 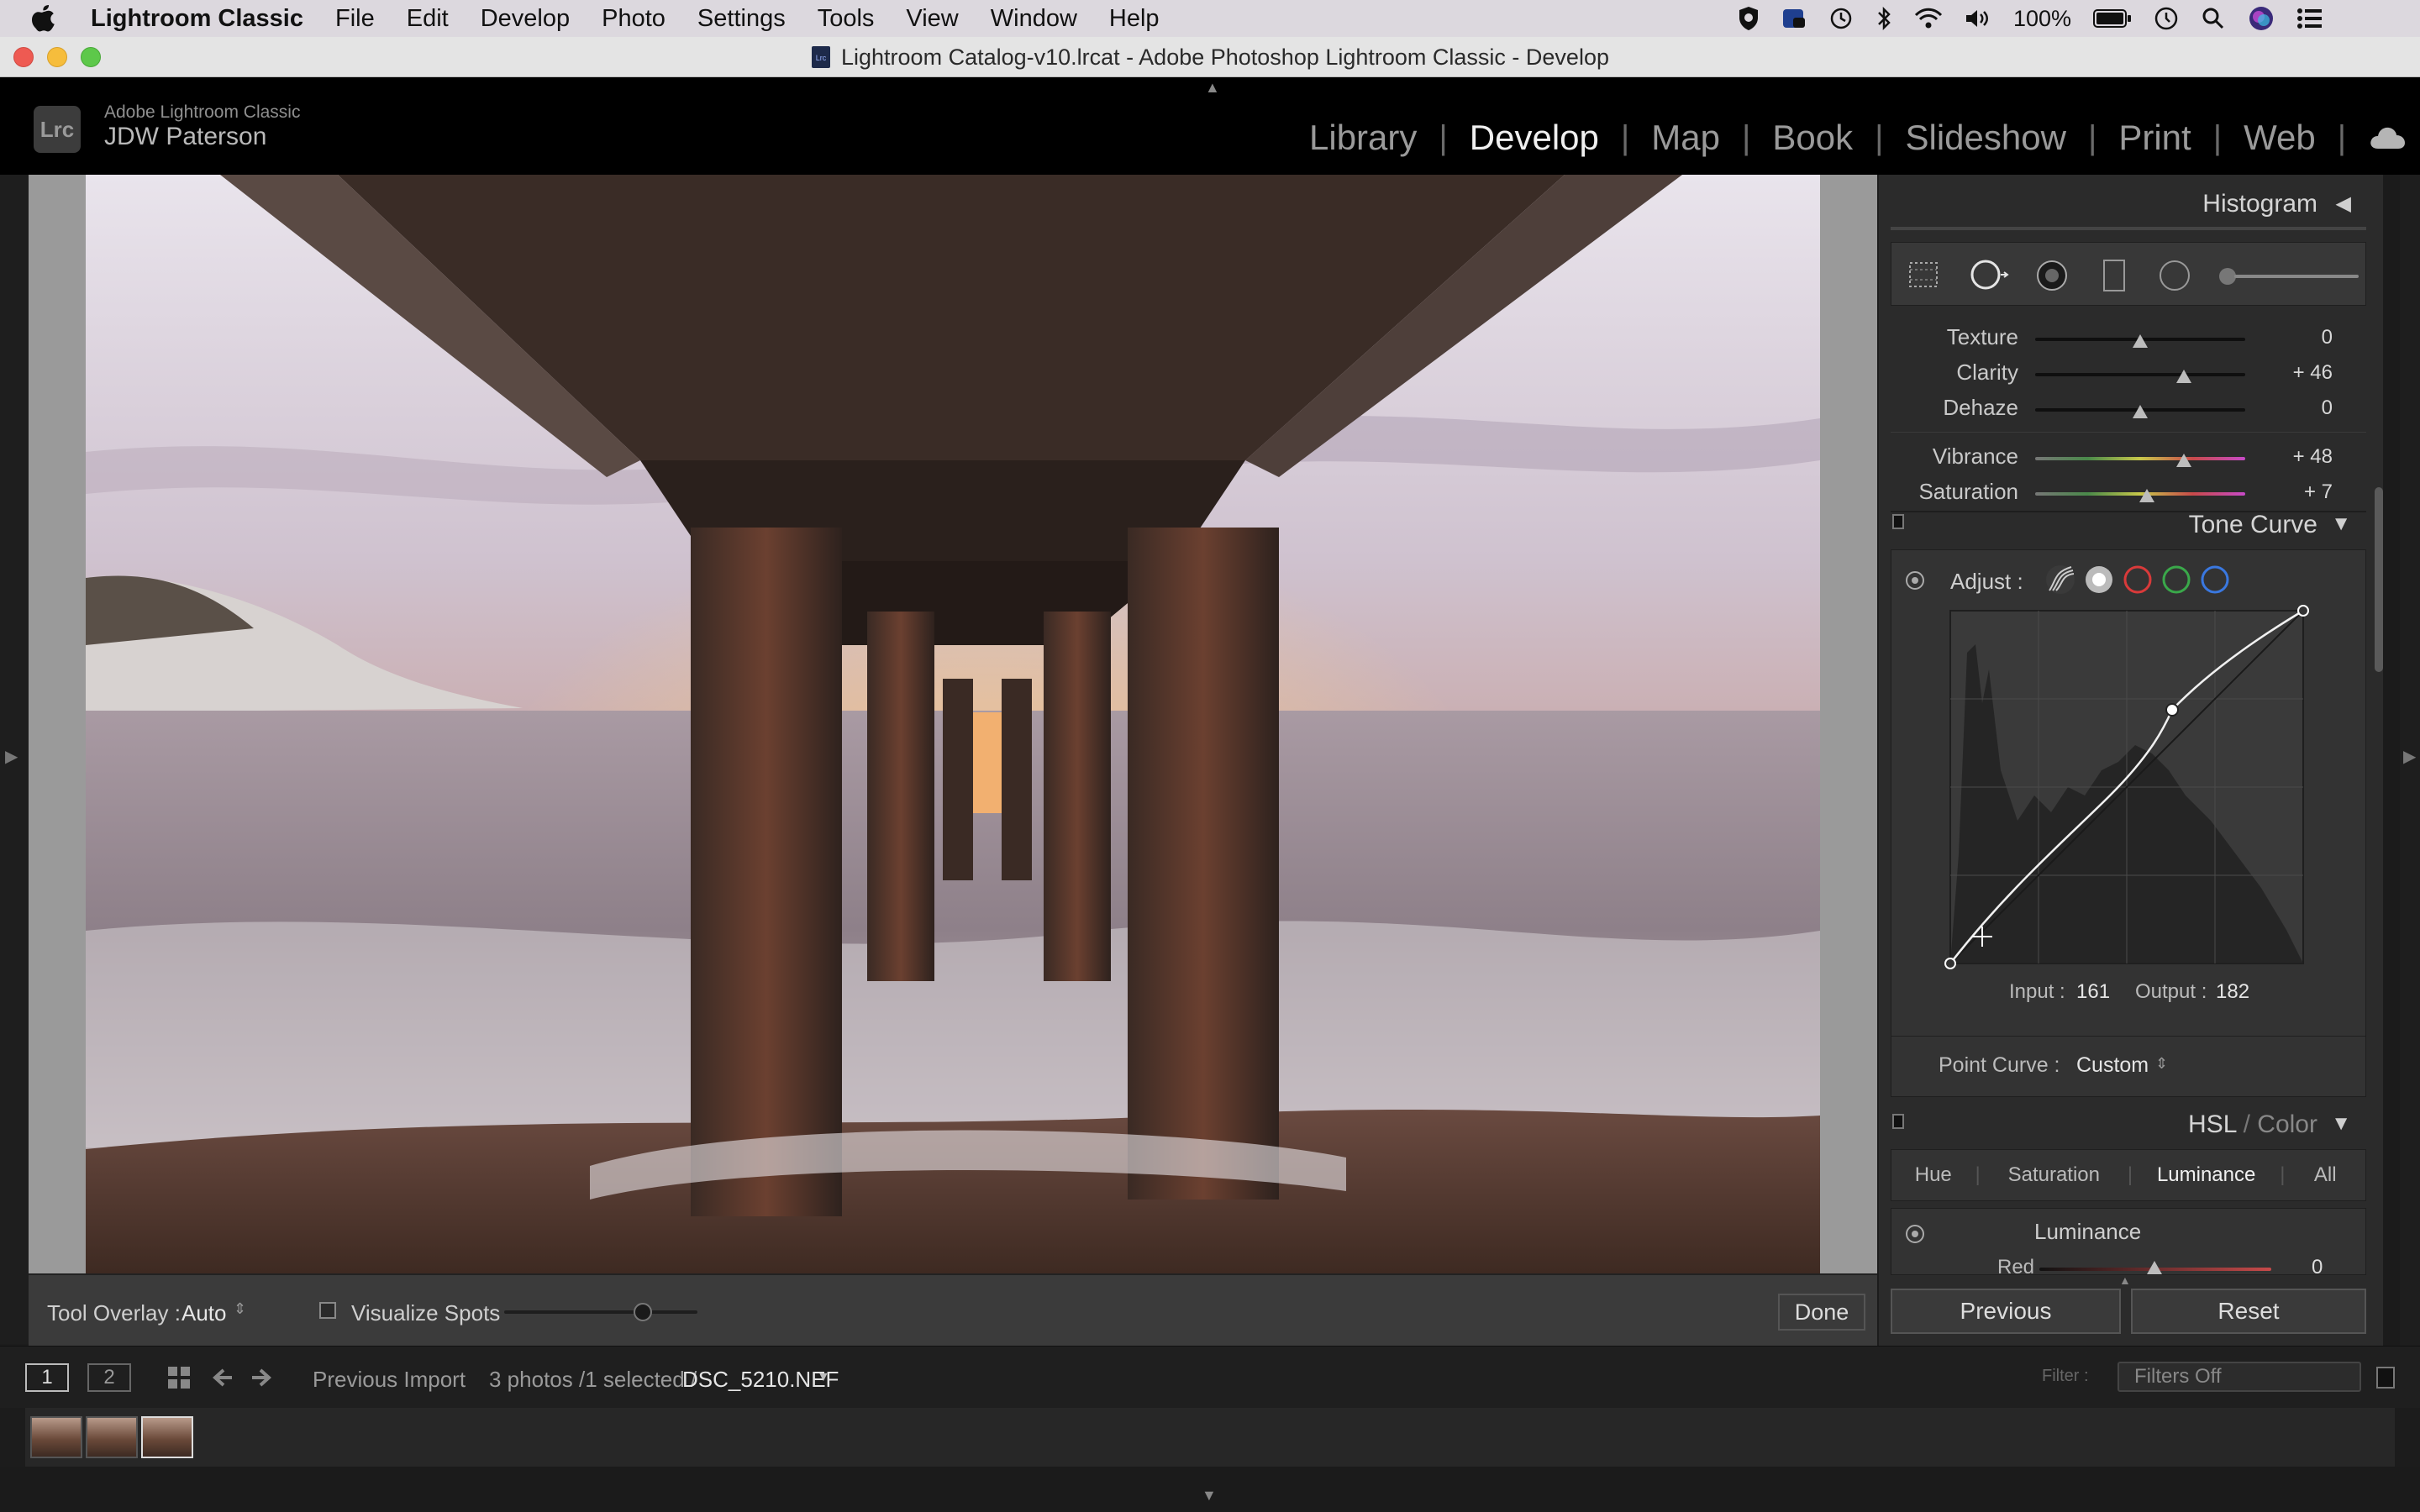 What do you see at coordinates (2239, 1377) in the screenshot?
I see `filters-select: Filters Off` at bounding box center [2239, 1377].